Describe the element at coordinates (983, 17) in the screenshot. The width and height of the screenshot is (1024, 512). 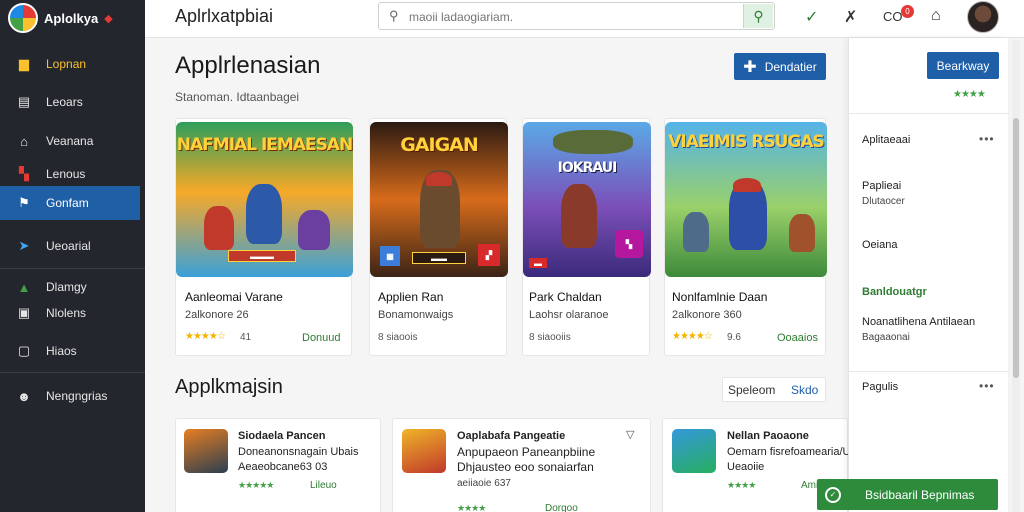
I see `avatar` at that location.